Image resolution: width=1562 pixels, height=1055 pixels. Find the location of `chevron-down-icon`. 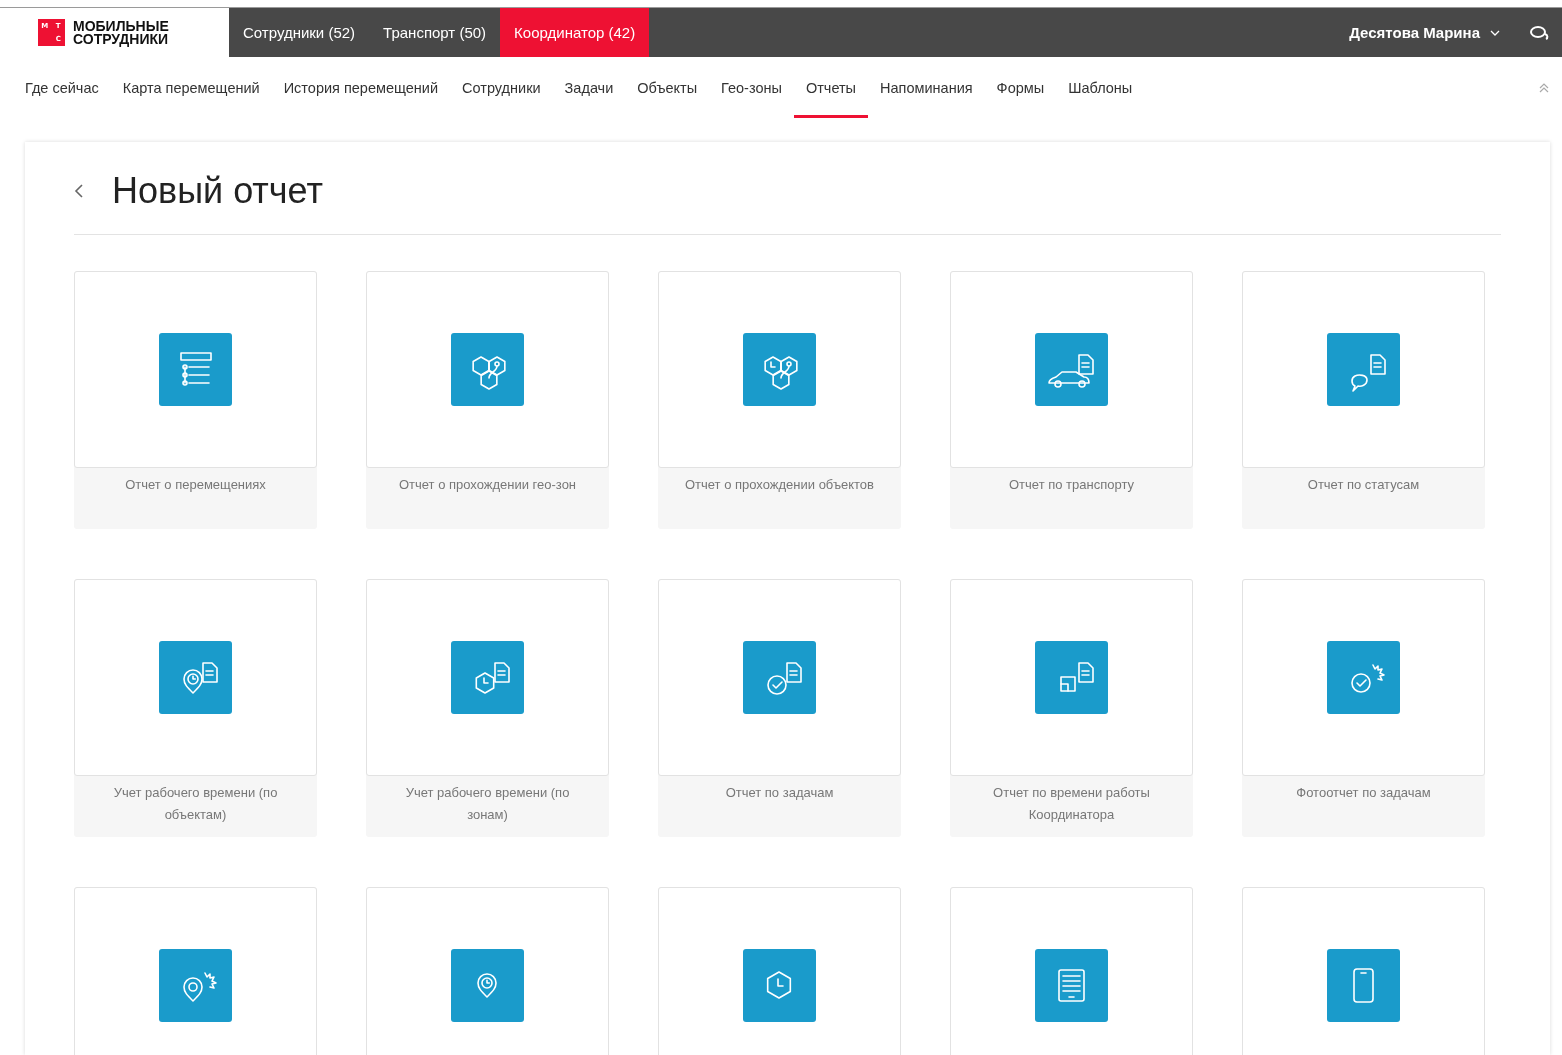

chevron-down-icon is located at coordinates (1495, 32).